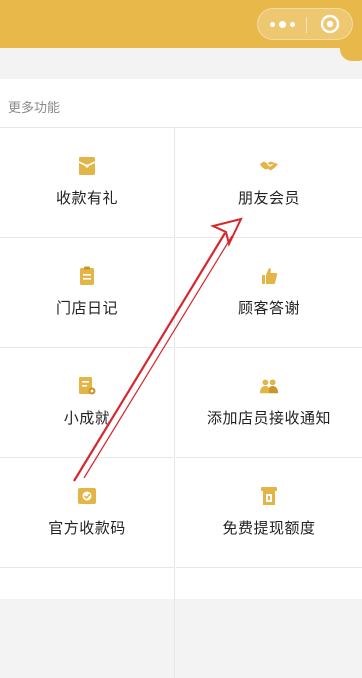 The image size is (362, 678). I want to click on notepad-icon, so click(87, 276).